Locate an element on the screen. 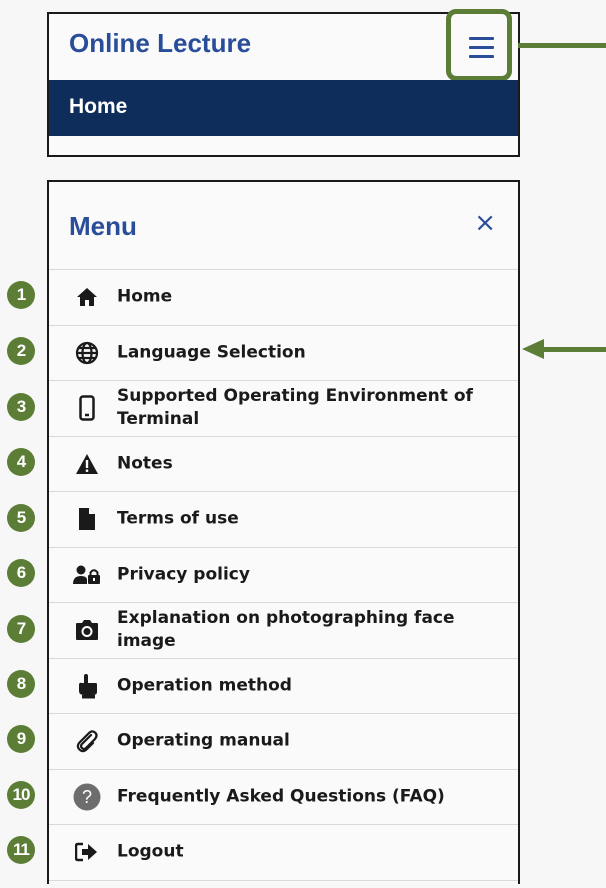  step-badge: 4 is located at coordinates (21, 462).